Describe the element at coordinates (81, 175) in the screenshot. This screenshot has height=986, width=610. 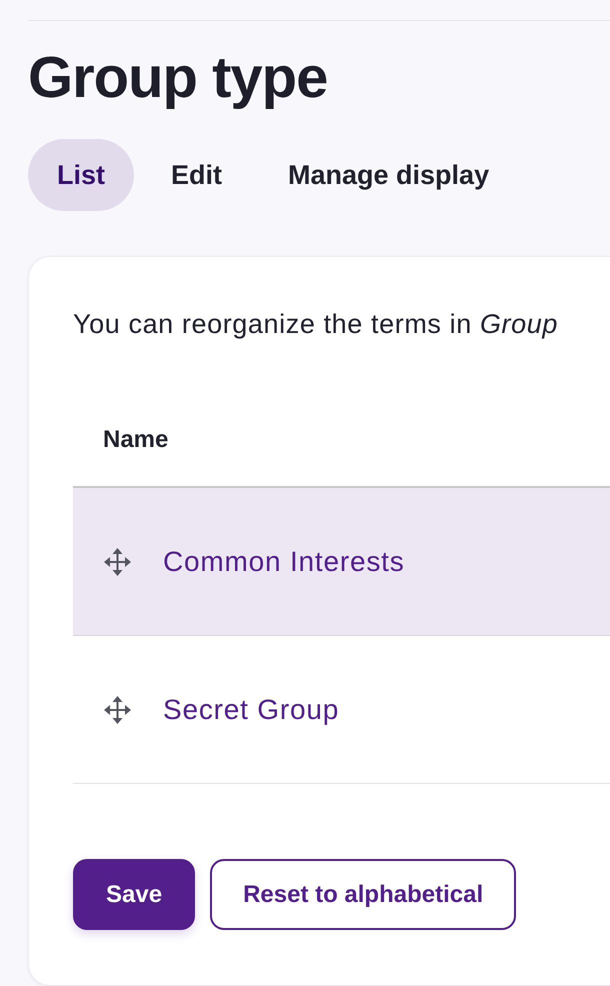
I see `tab: List` at that location.